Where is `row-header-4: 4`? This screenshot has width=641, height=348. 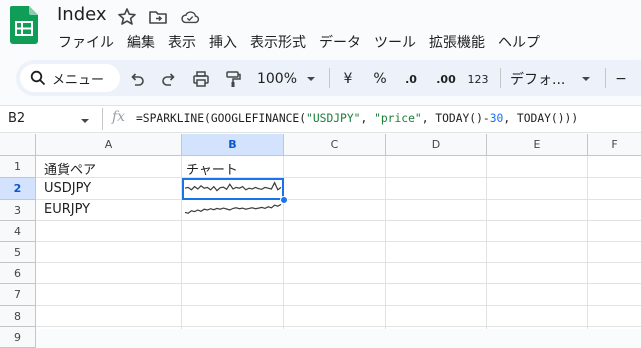
row-header-4: 4 is located at coordinates (18, 231).